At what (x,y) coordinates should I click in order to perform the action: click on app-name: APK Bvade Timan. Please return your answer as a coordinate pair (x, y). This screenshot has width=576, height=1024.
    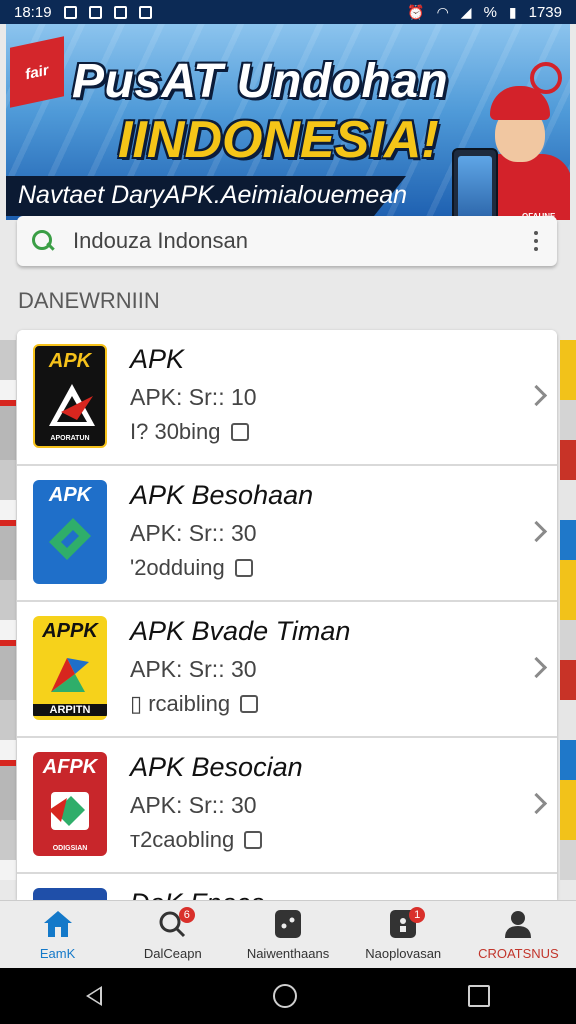
    Looking at the image, I should click on (240, 631).